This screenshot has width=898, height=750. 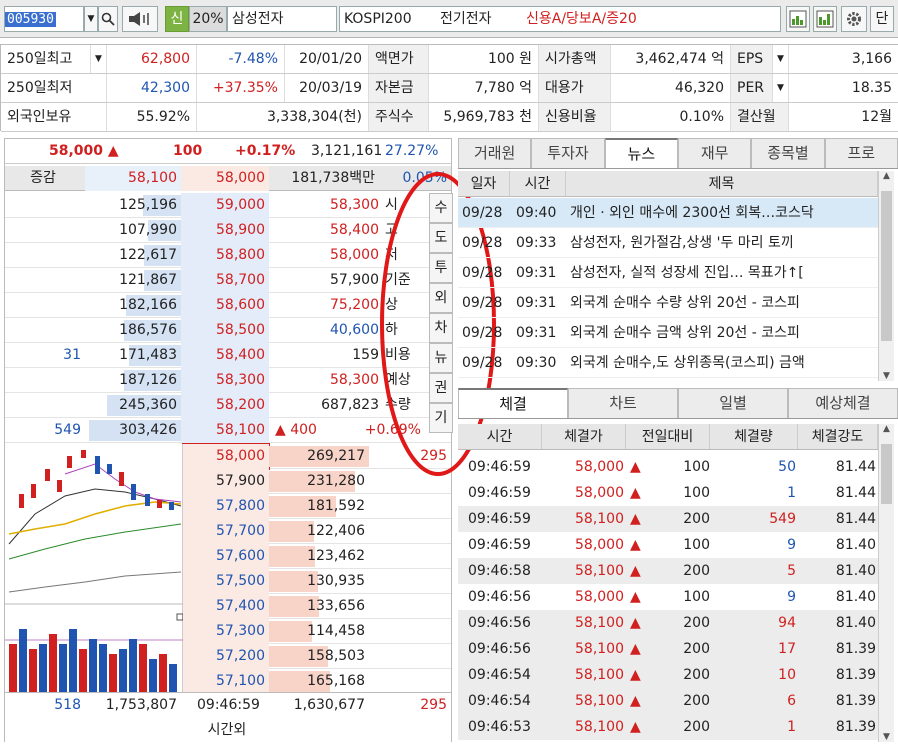 What do you see at coordinates (599, 467) in the screenshot?
I see `trade-price: 58,000` at bounding box center [599, 467].